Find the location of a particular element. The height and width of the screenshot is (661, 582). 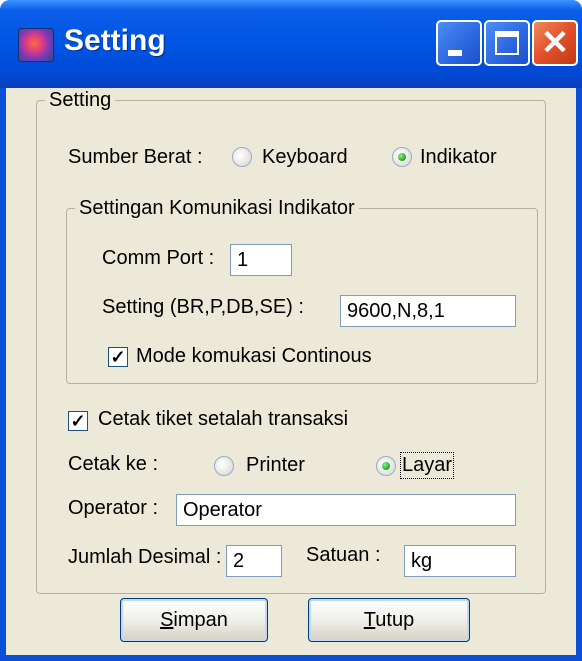

comm-port-label: Comm Port : is located at coordinates (158, 258).